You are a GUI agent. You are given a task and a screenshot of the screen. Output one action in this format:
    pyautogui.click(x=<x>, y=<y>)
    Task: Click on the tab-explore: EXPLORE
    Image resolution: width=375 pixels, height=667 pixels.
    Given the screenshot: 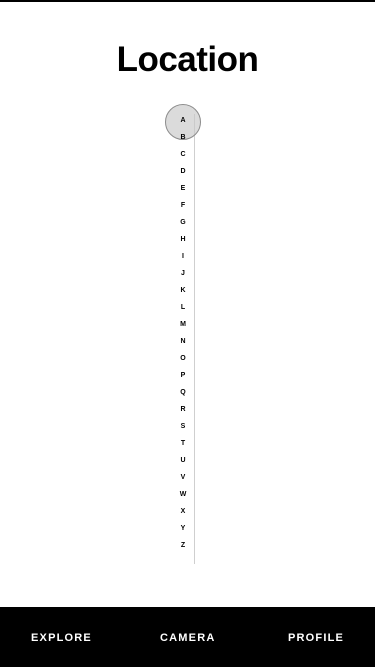 What is the action you would take?
    pyautogui.click(x=61, y=637)
    